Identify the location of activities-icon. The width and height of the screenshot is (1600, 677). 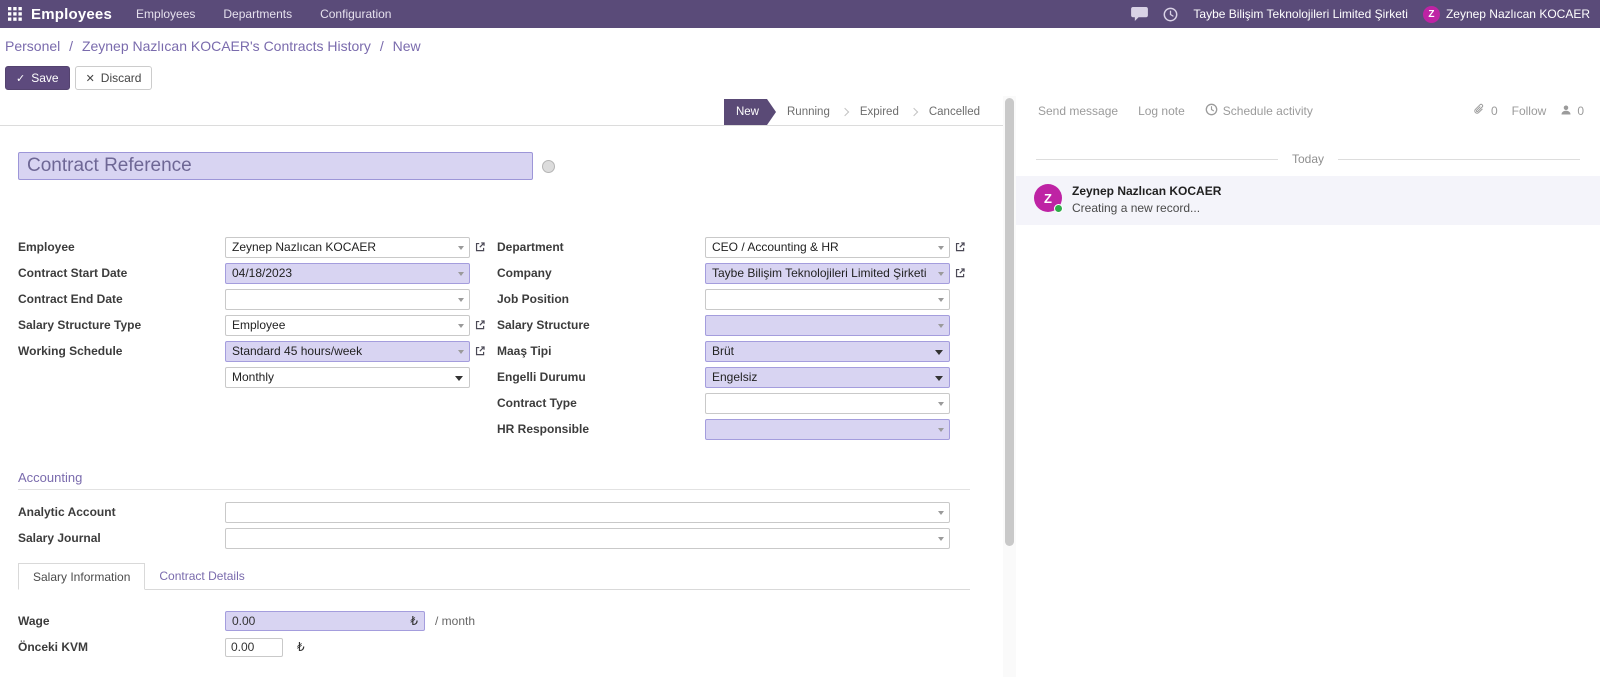
(1170, 14).